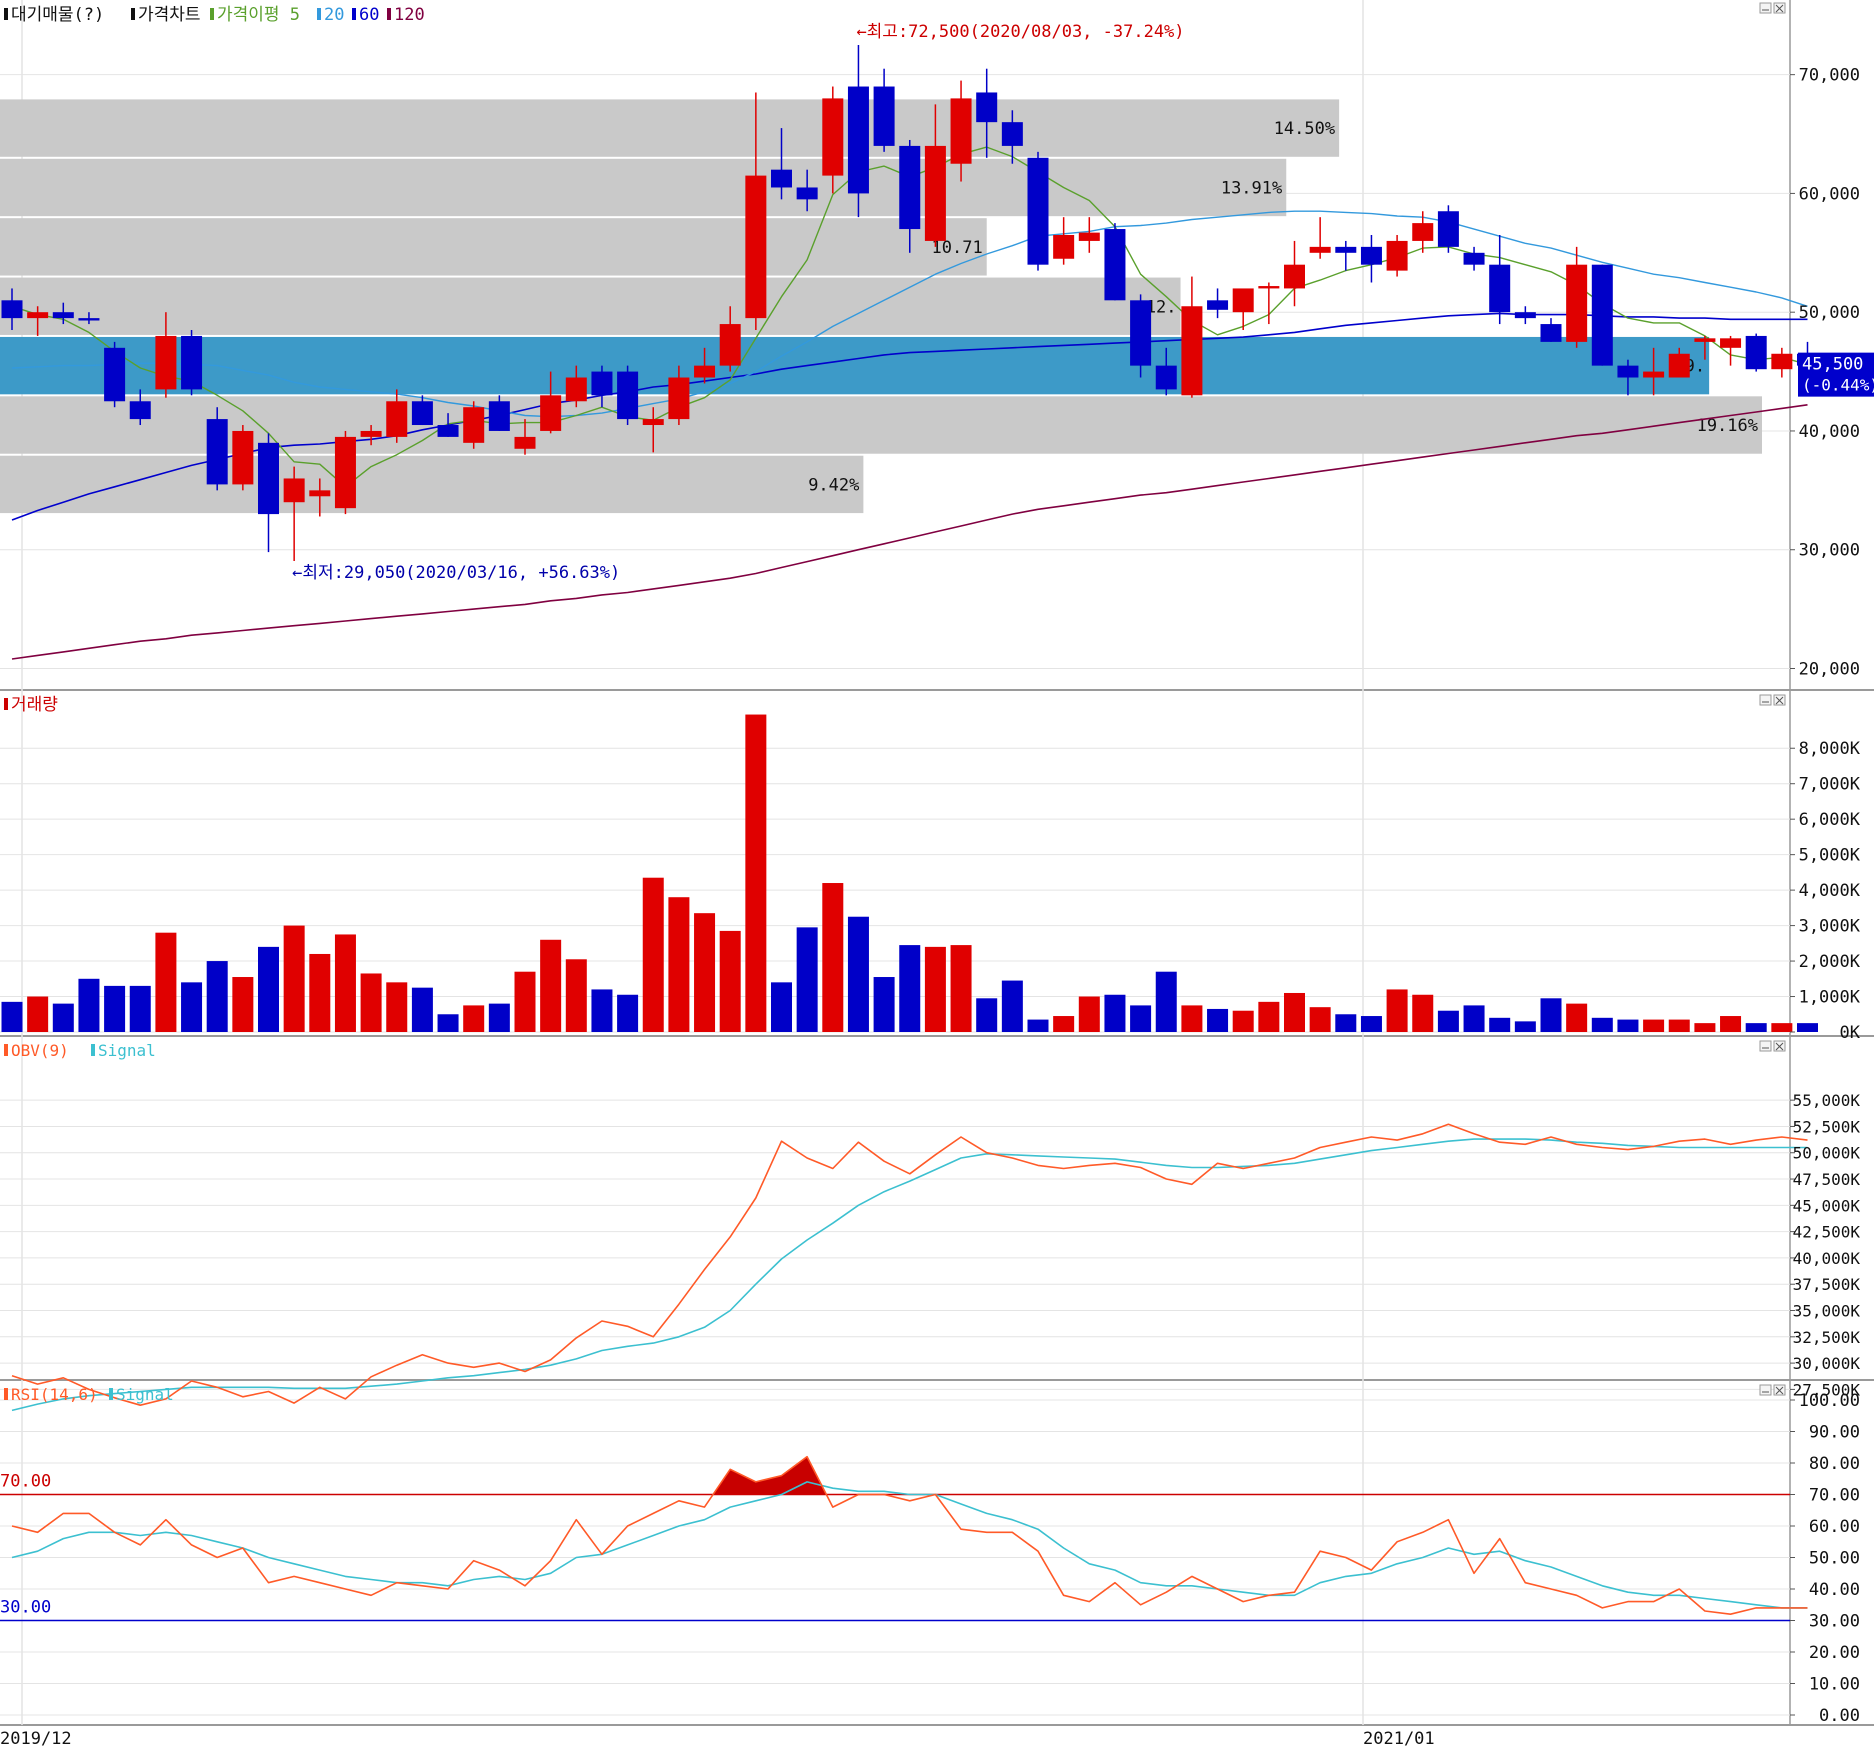  What do you see at coordinates (1827, 1311) in the screenshot?
I see `obv-y-tick-label: 35,000K` at bounding box center [1827, 1311].